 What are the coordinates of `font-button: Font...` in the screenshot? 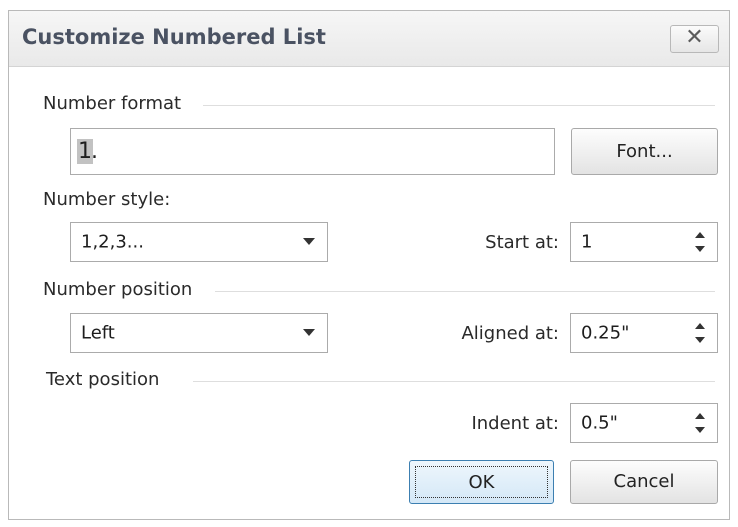 It's located at (644, 151).